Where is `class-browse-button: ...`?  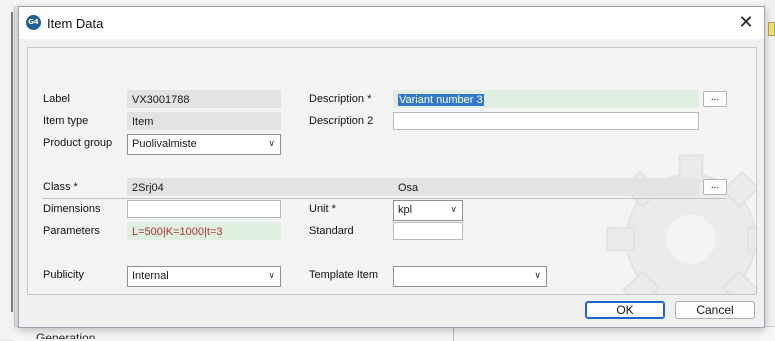 class-browse-button: ... is located at coordinates (715, 187).